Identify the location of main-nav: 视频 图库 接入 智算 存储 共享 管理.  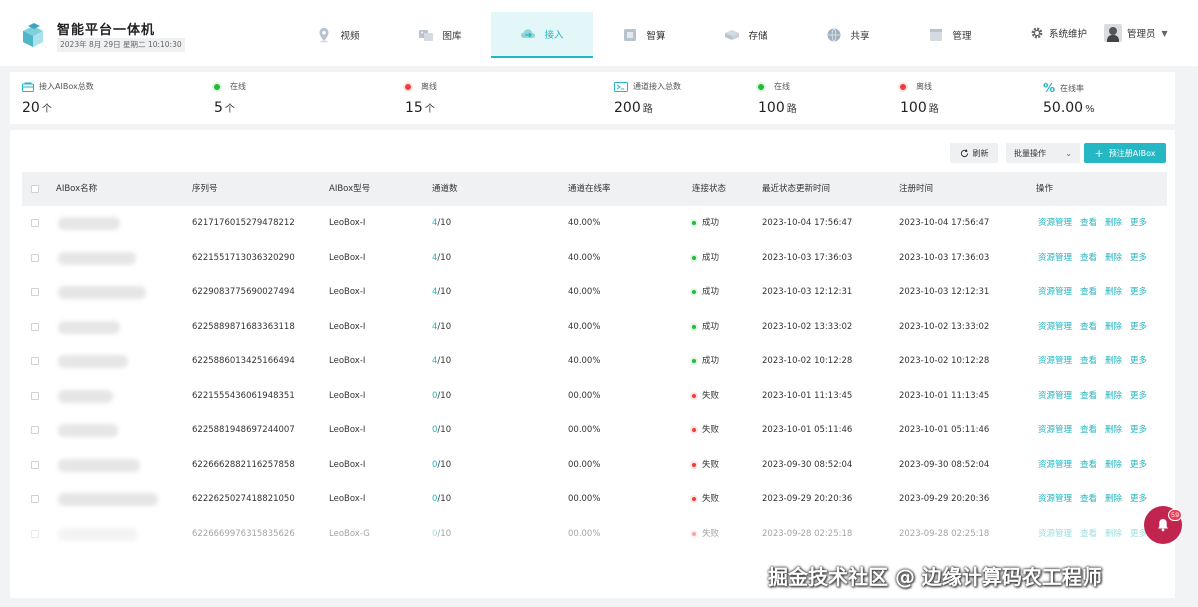
(644, 36).